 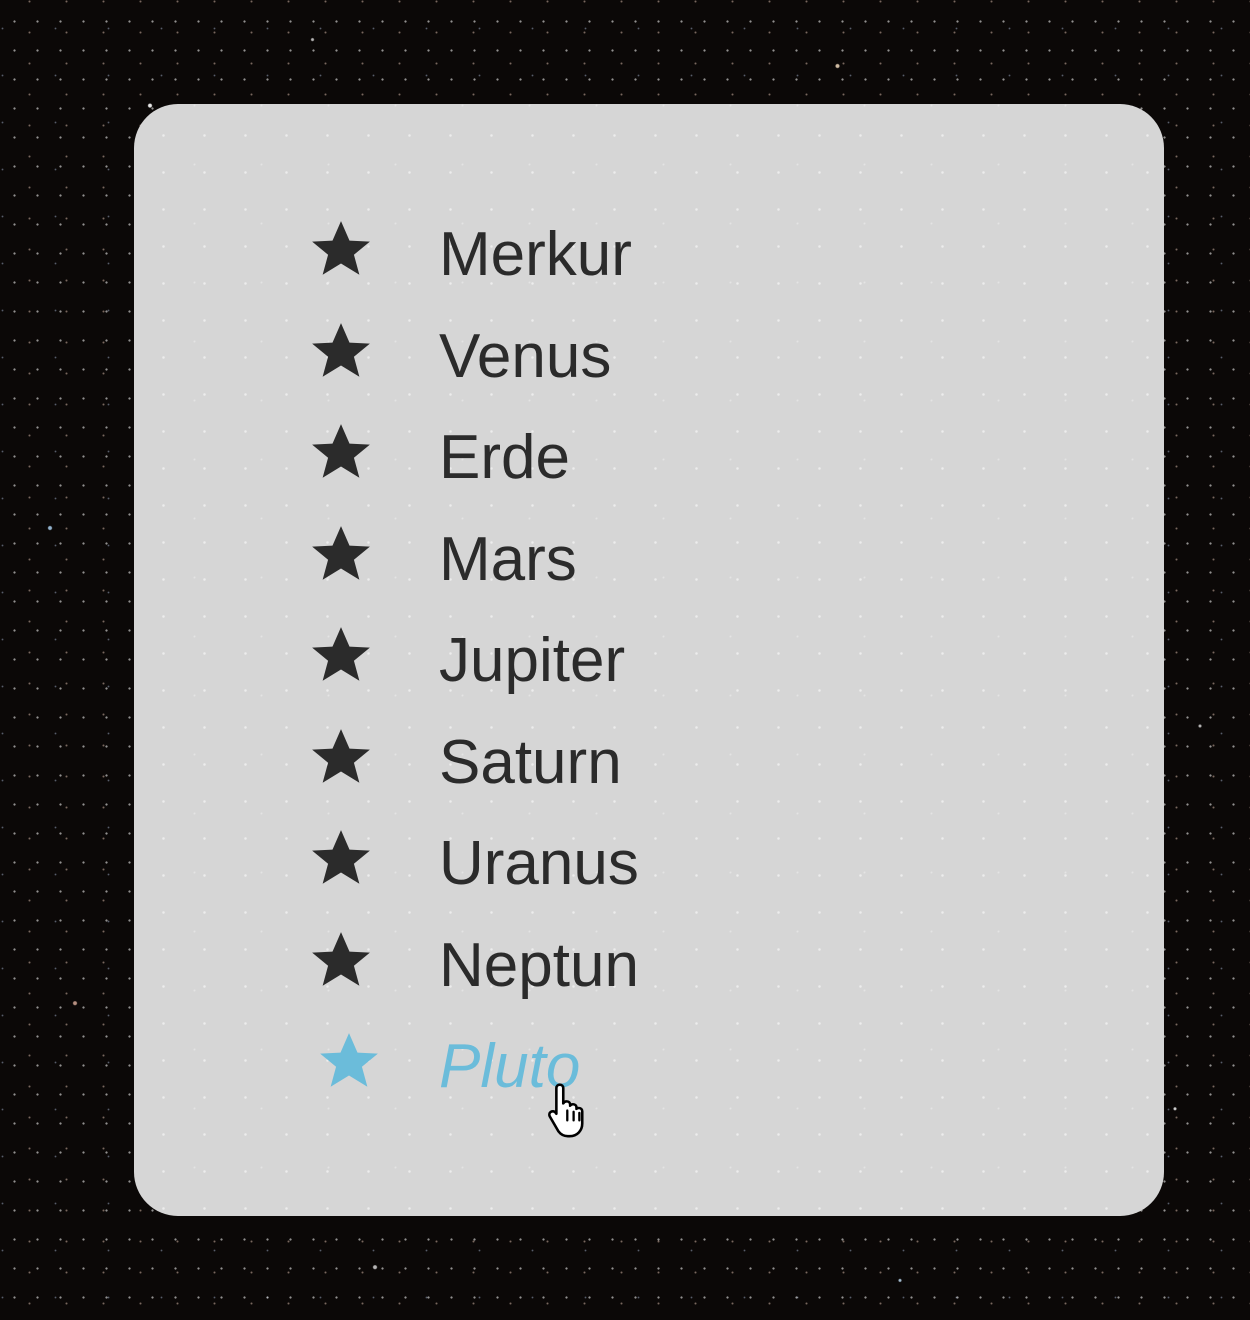 I want to click on planet-list-item-pluto: Pluto, so click(x=484, y=1068).